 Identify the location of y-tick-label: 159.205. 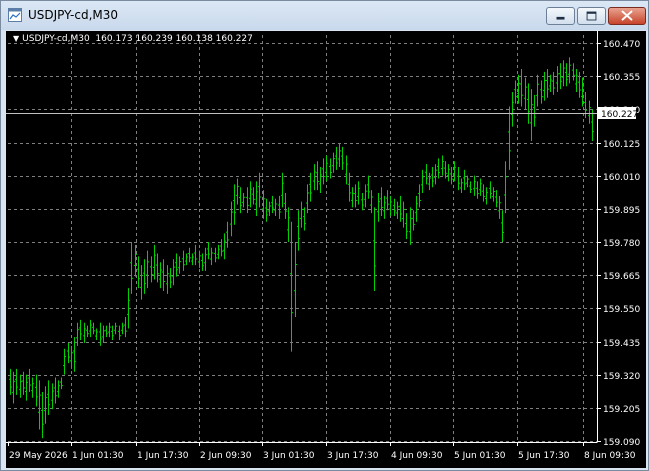
(621, 410).